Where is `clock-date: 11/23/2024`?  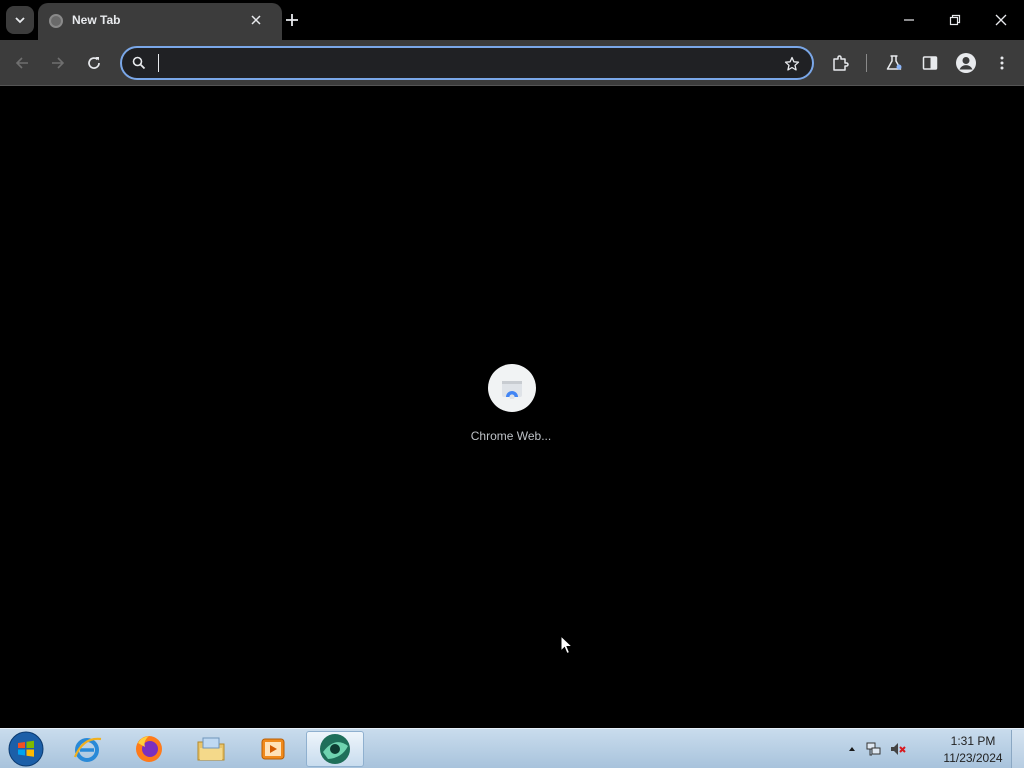 clock-date: 11/23/2024 is located at coordinates (973, 758).